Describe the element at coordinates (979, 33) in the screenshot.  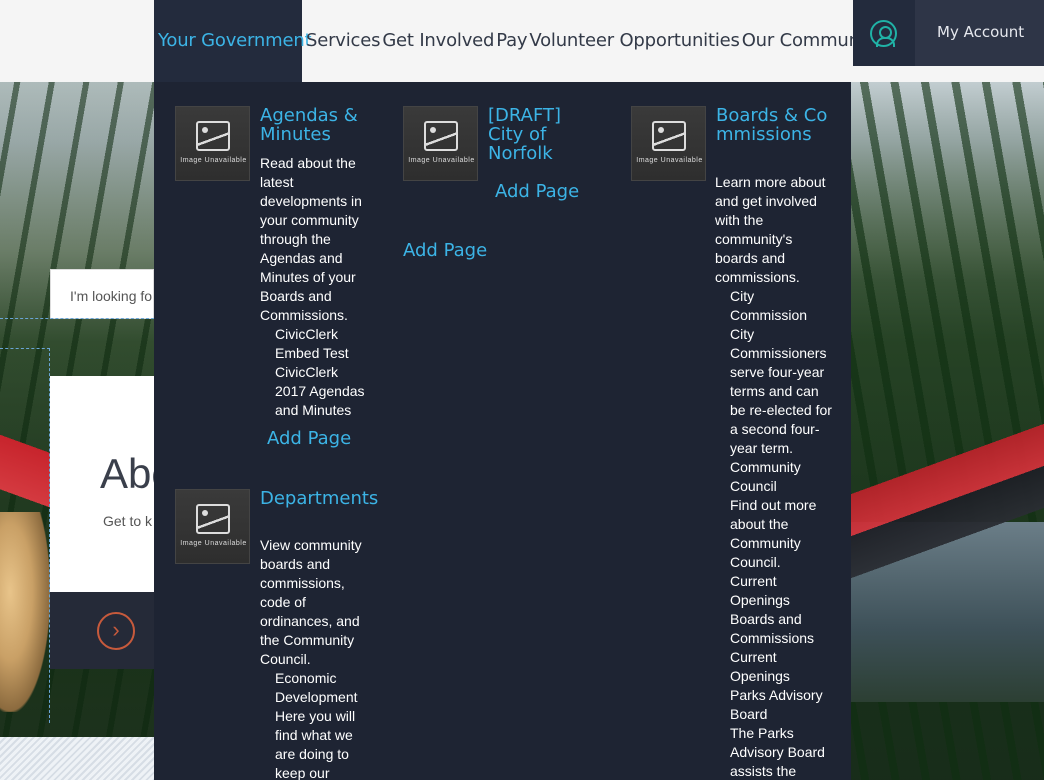
I see `my-account-button: My Account` at that location.